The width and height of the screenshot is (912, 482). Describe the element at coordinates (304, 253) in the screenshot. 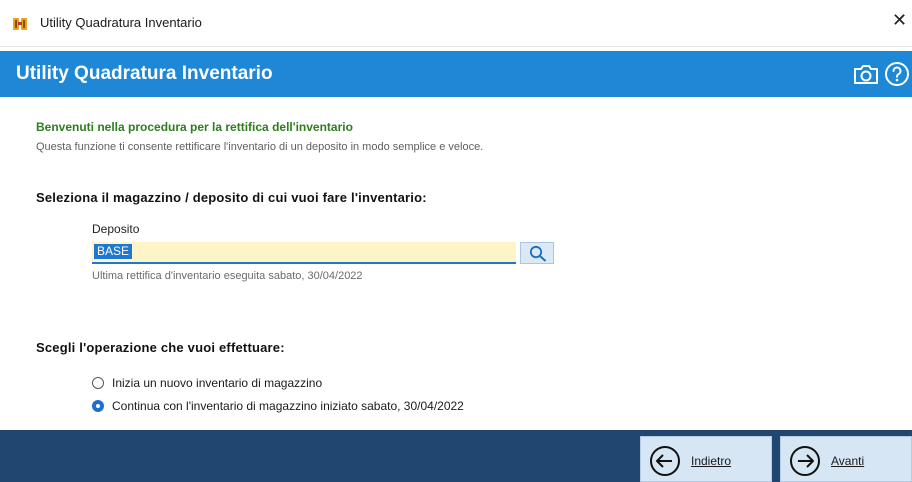

I see `deposit-input: BASE` at that location.